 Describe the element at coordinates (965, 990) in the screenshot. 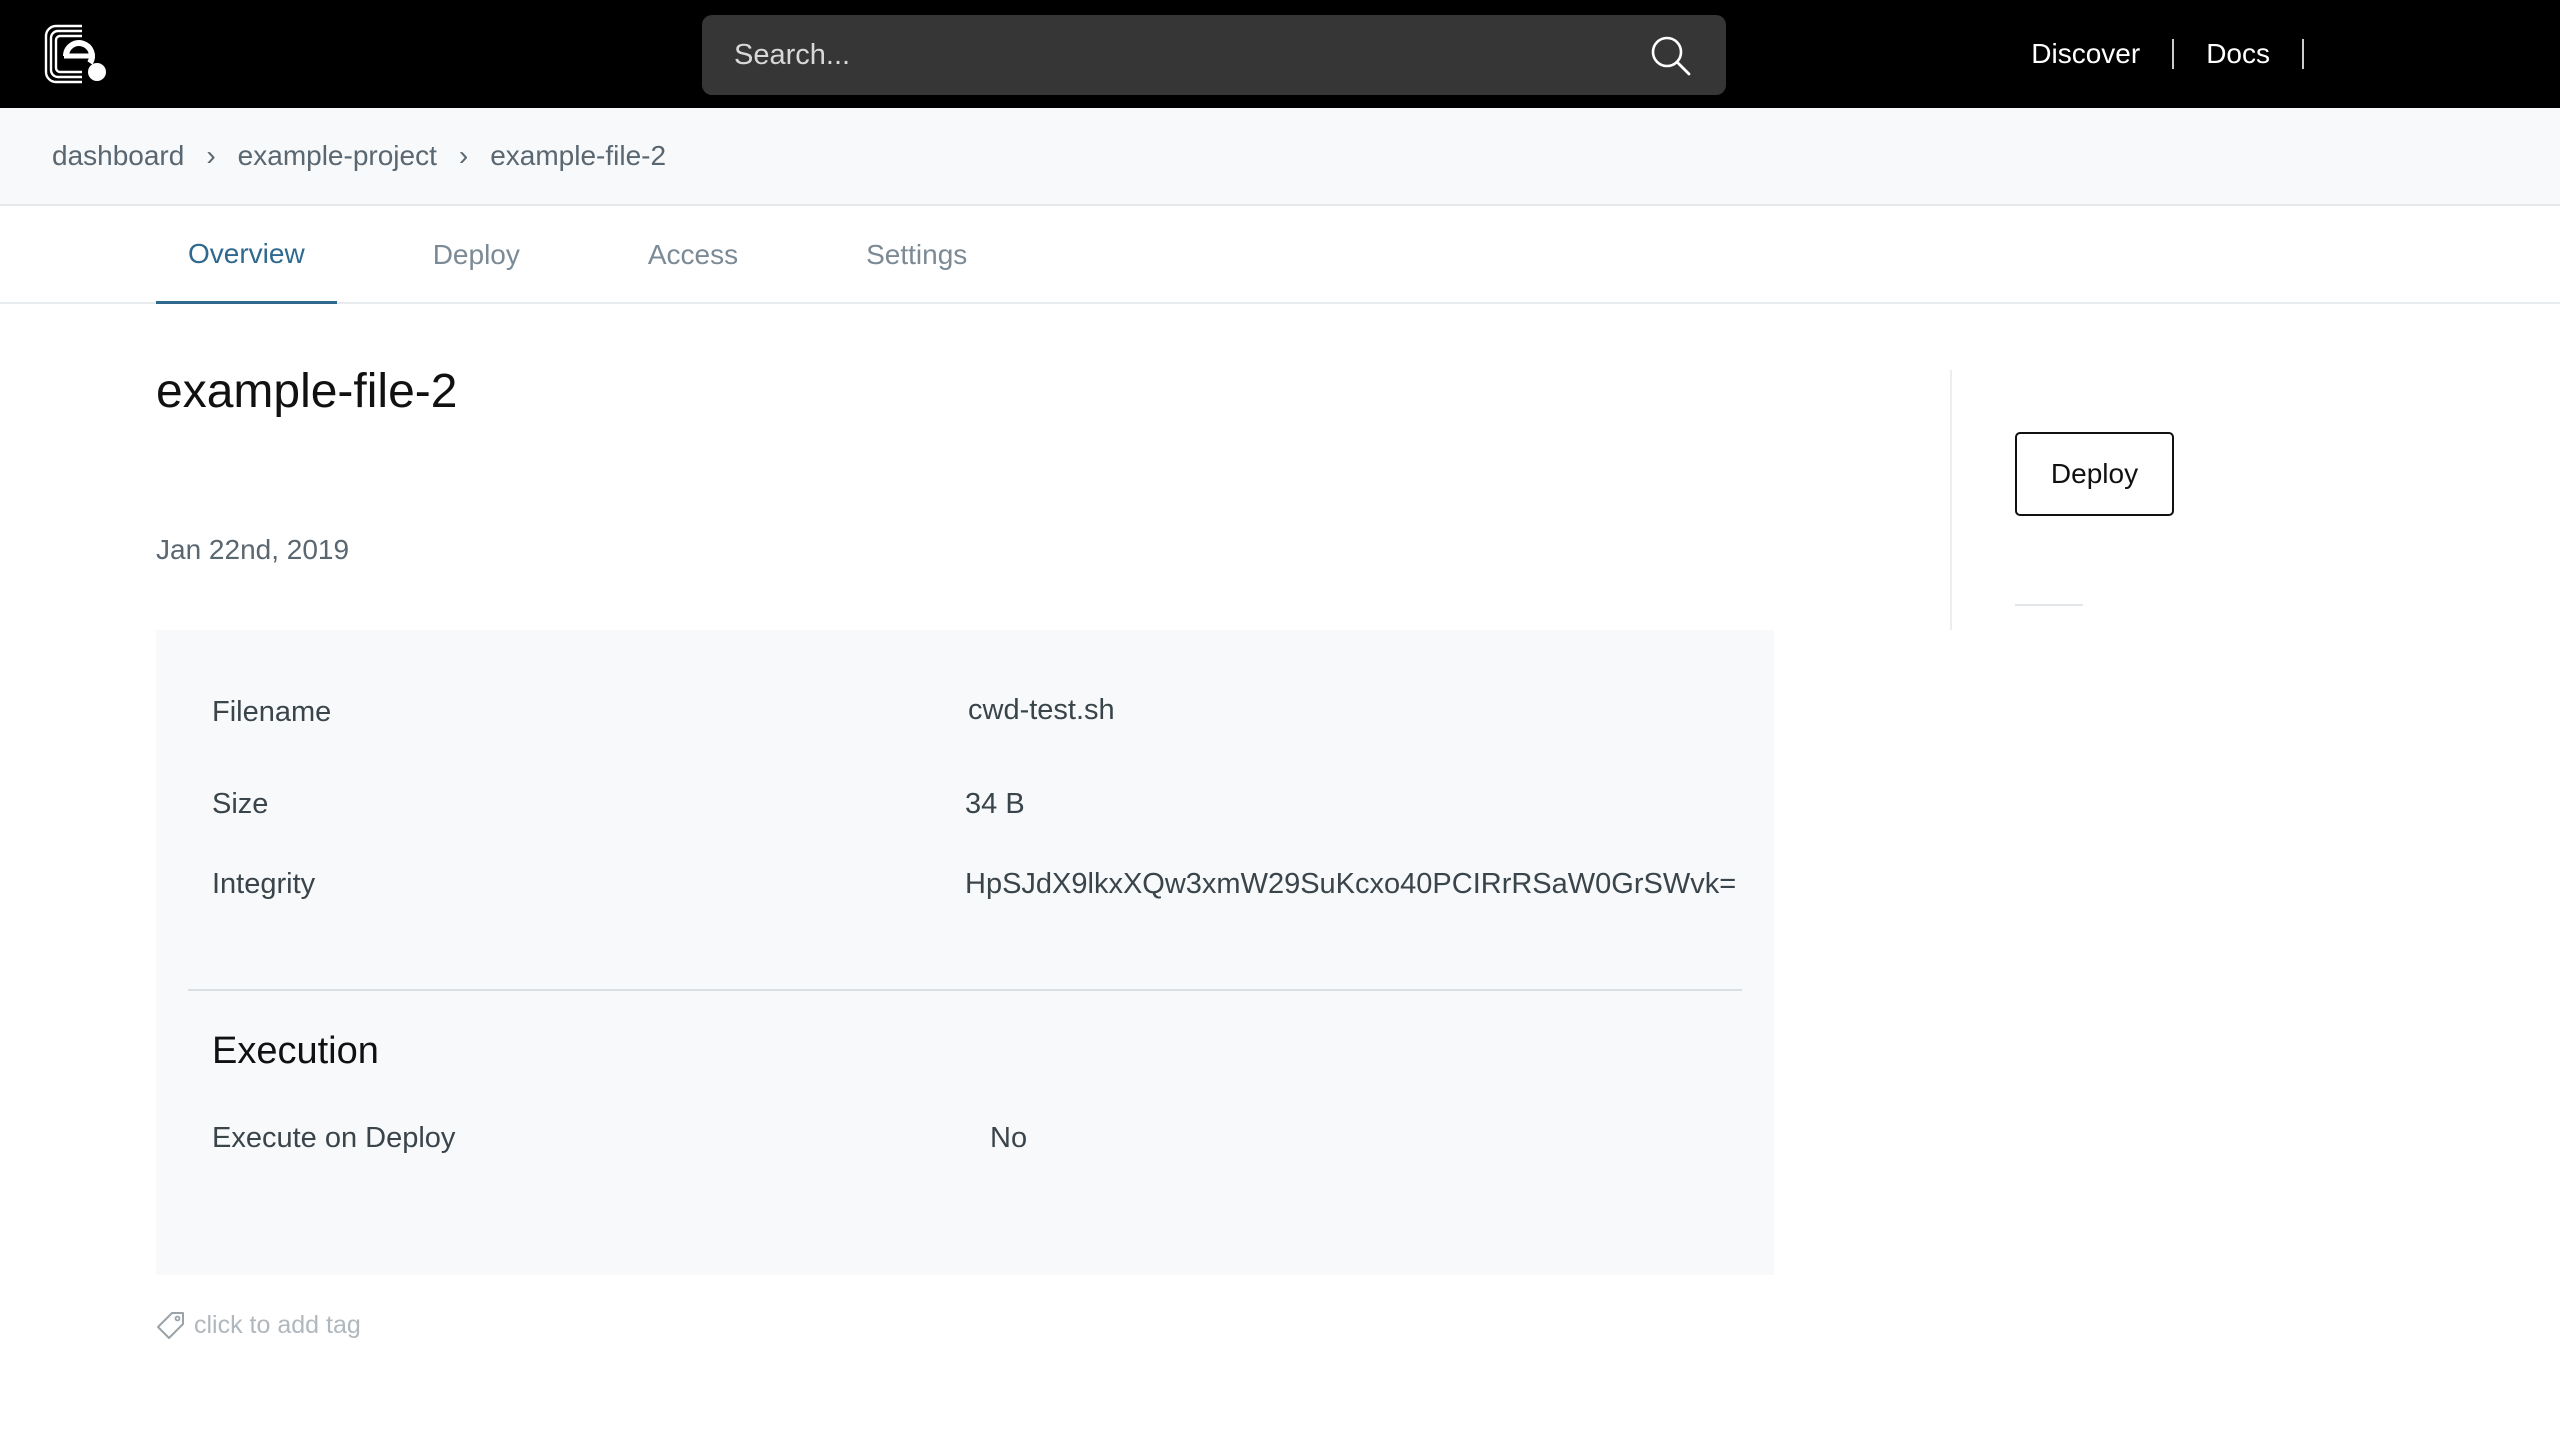

I see `section-divider` at that location.